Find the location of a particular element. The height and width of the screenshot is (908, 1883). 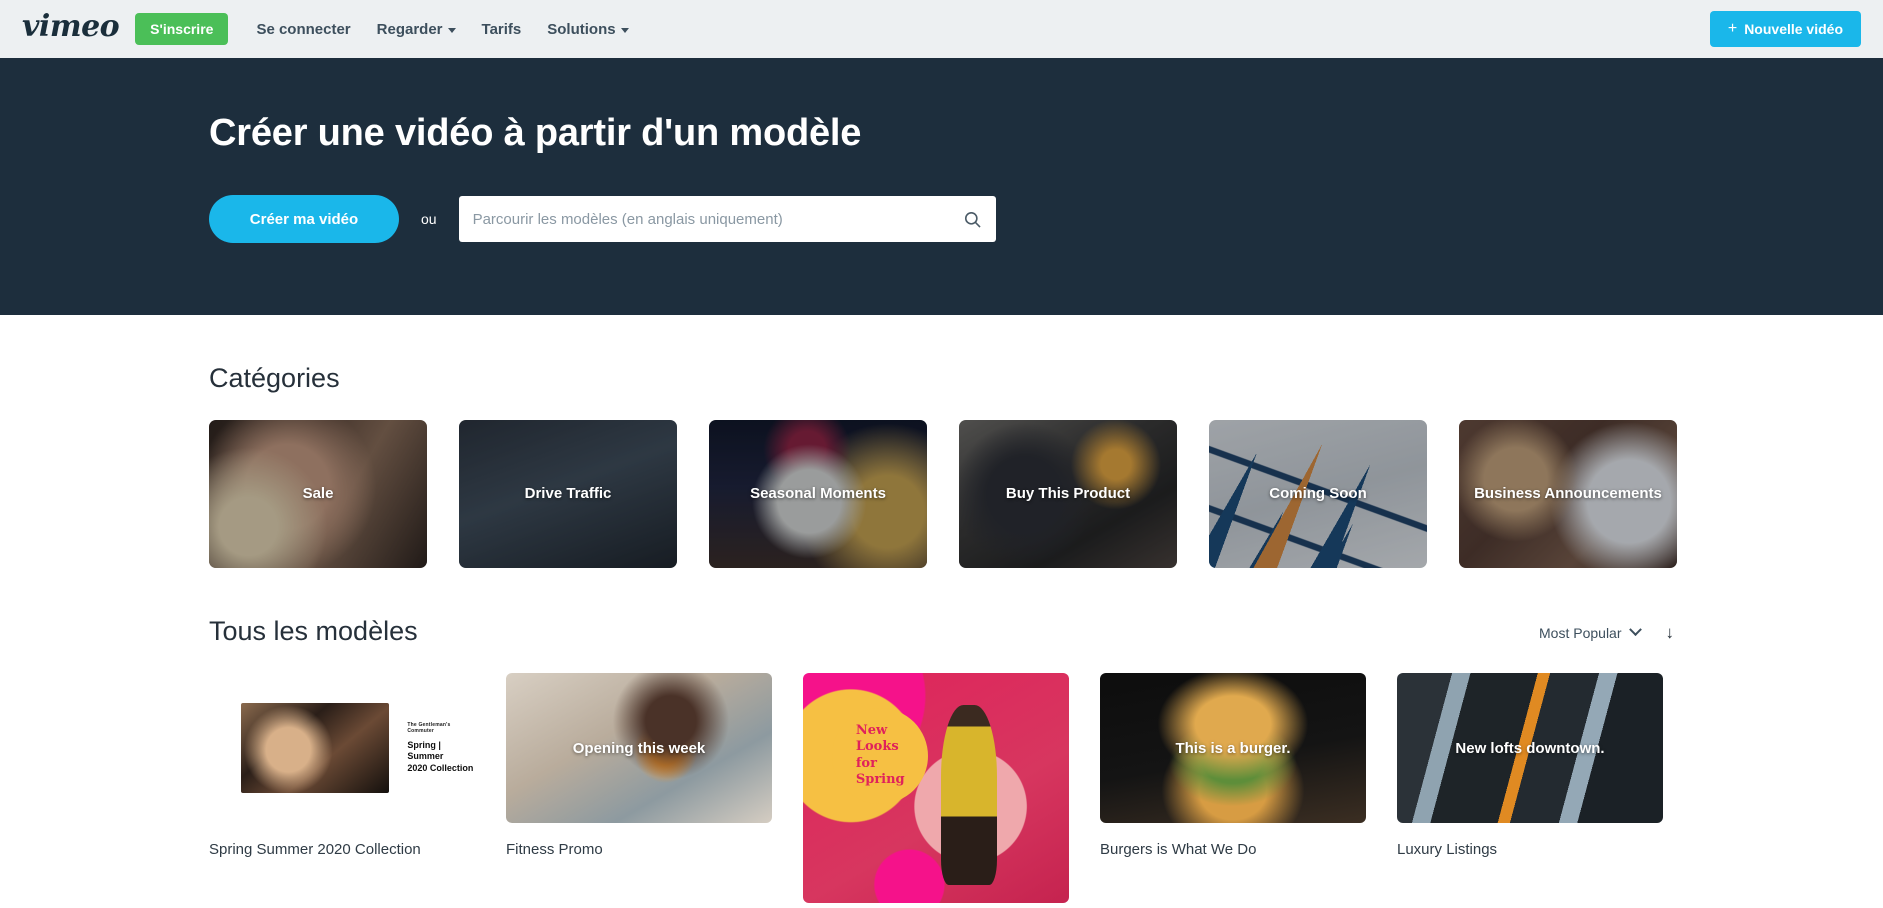

template-badge-text: New Looks for Spring is located at coordinates (880, 755).